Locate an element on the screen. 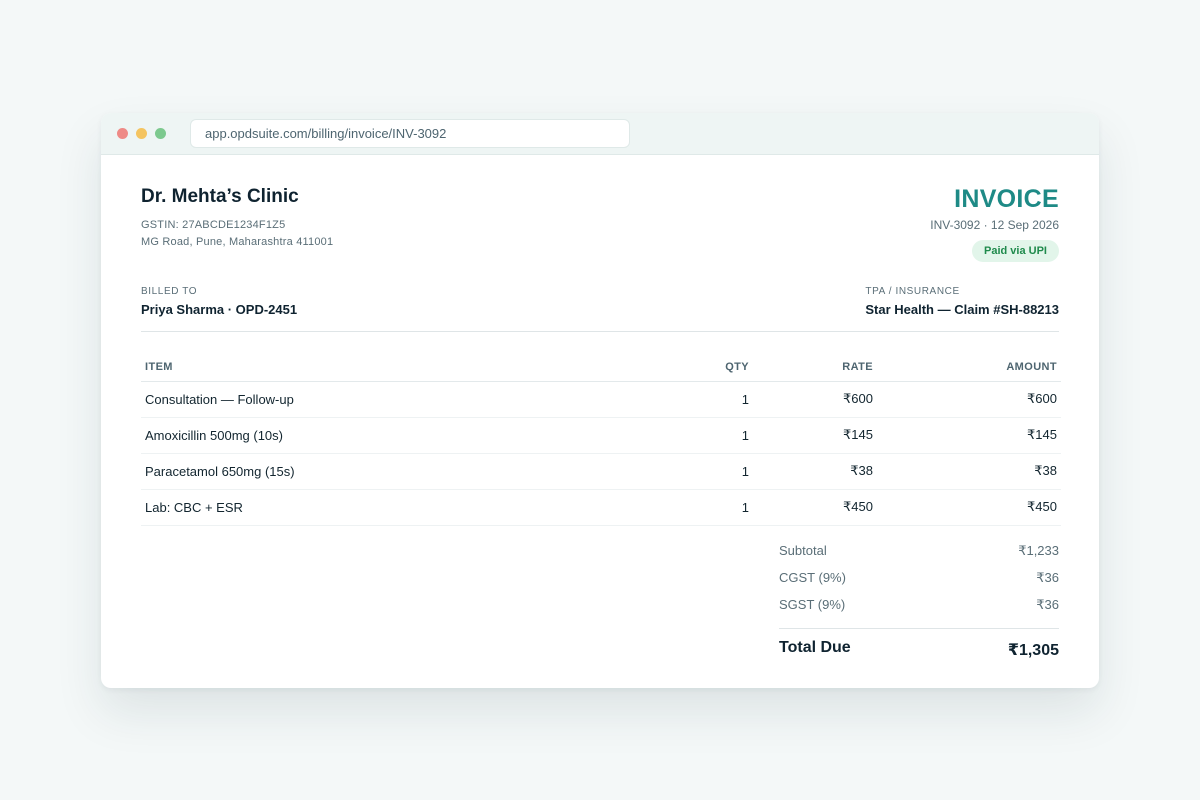 The height and width of the screenshot is (800, 1200). table-row: Amoxicillin 500mg (10s) 1 ₹145 ₹145 is located at coordinates (601, 435).